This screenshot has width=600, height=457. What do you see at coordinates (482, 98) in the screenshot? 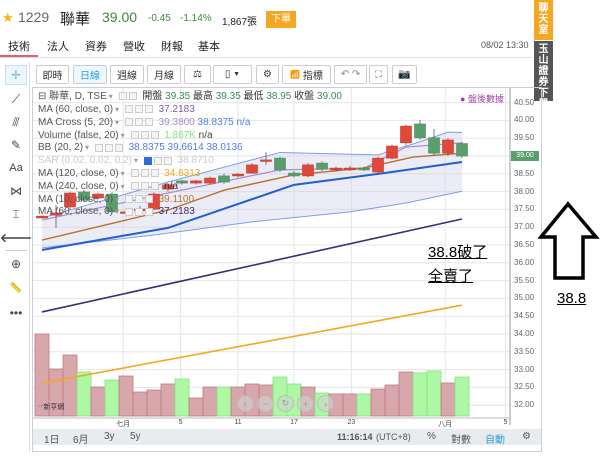
I see `after-hours-link: ● 盤後數據` at bounding box center [482, 98].